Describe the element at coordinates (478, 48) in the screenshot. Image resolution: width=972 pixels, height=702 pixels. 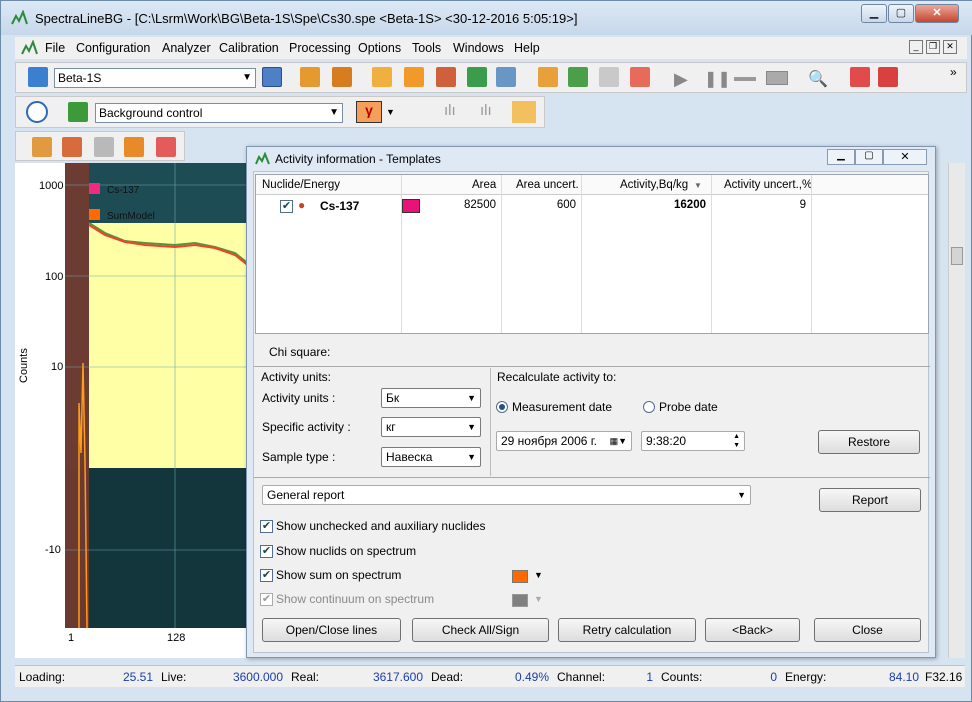
I see `menu-windows: Windows` at that location.